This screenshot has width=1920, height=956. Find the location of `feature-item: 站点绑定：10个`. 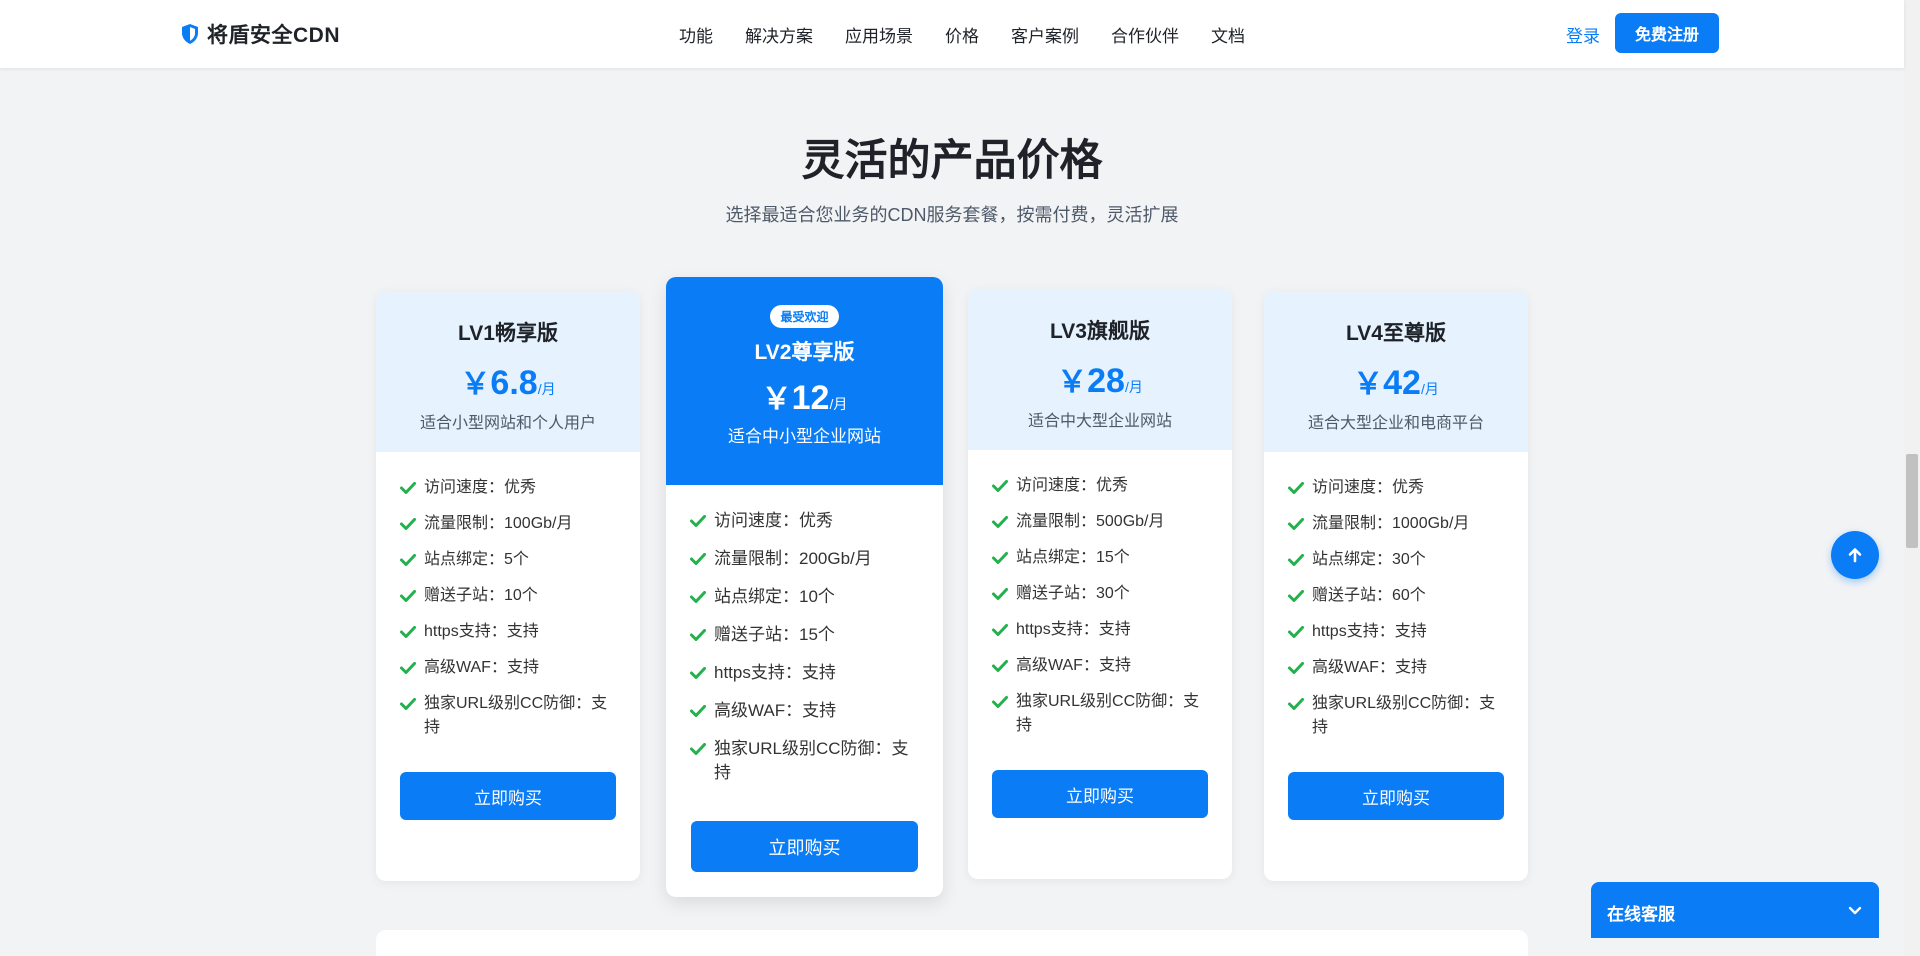

feature-item: 站点绑定：10个 is located at coordinates (804, 597).